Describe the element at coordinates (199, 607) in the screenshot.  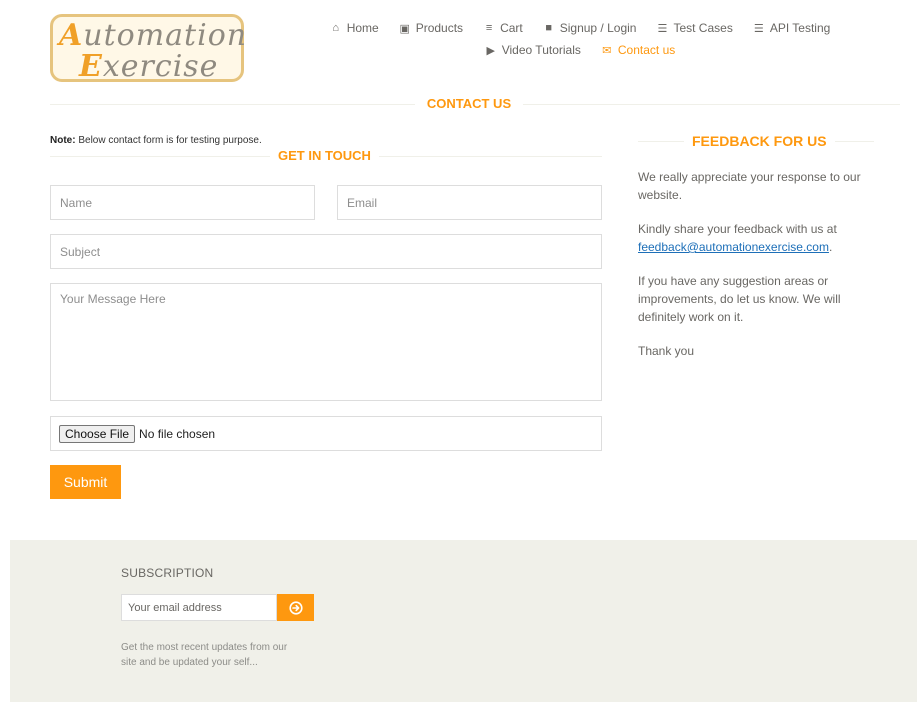
I see `subscription-email-input` at that location.